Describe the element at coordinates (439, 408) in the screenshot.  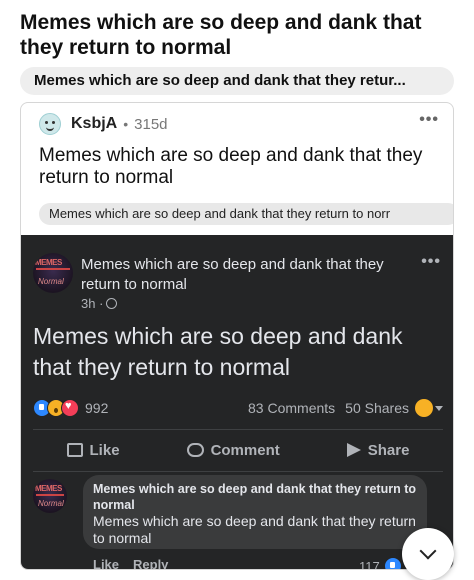
I see `caret-down-icon` at that location.